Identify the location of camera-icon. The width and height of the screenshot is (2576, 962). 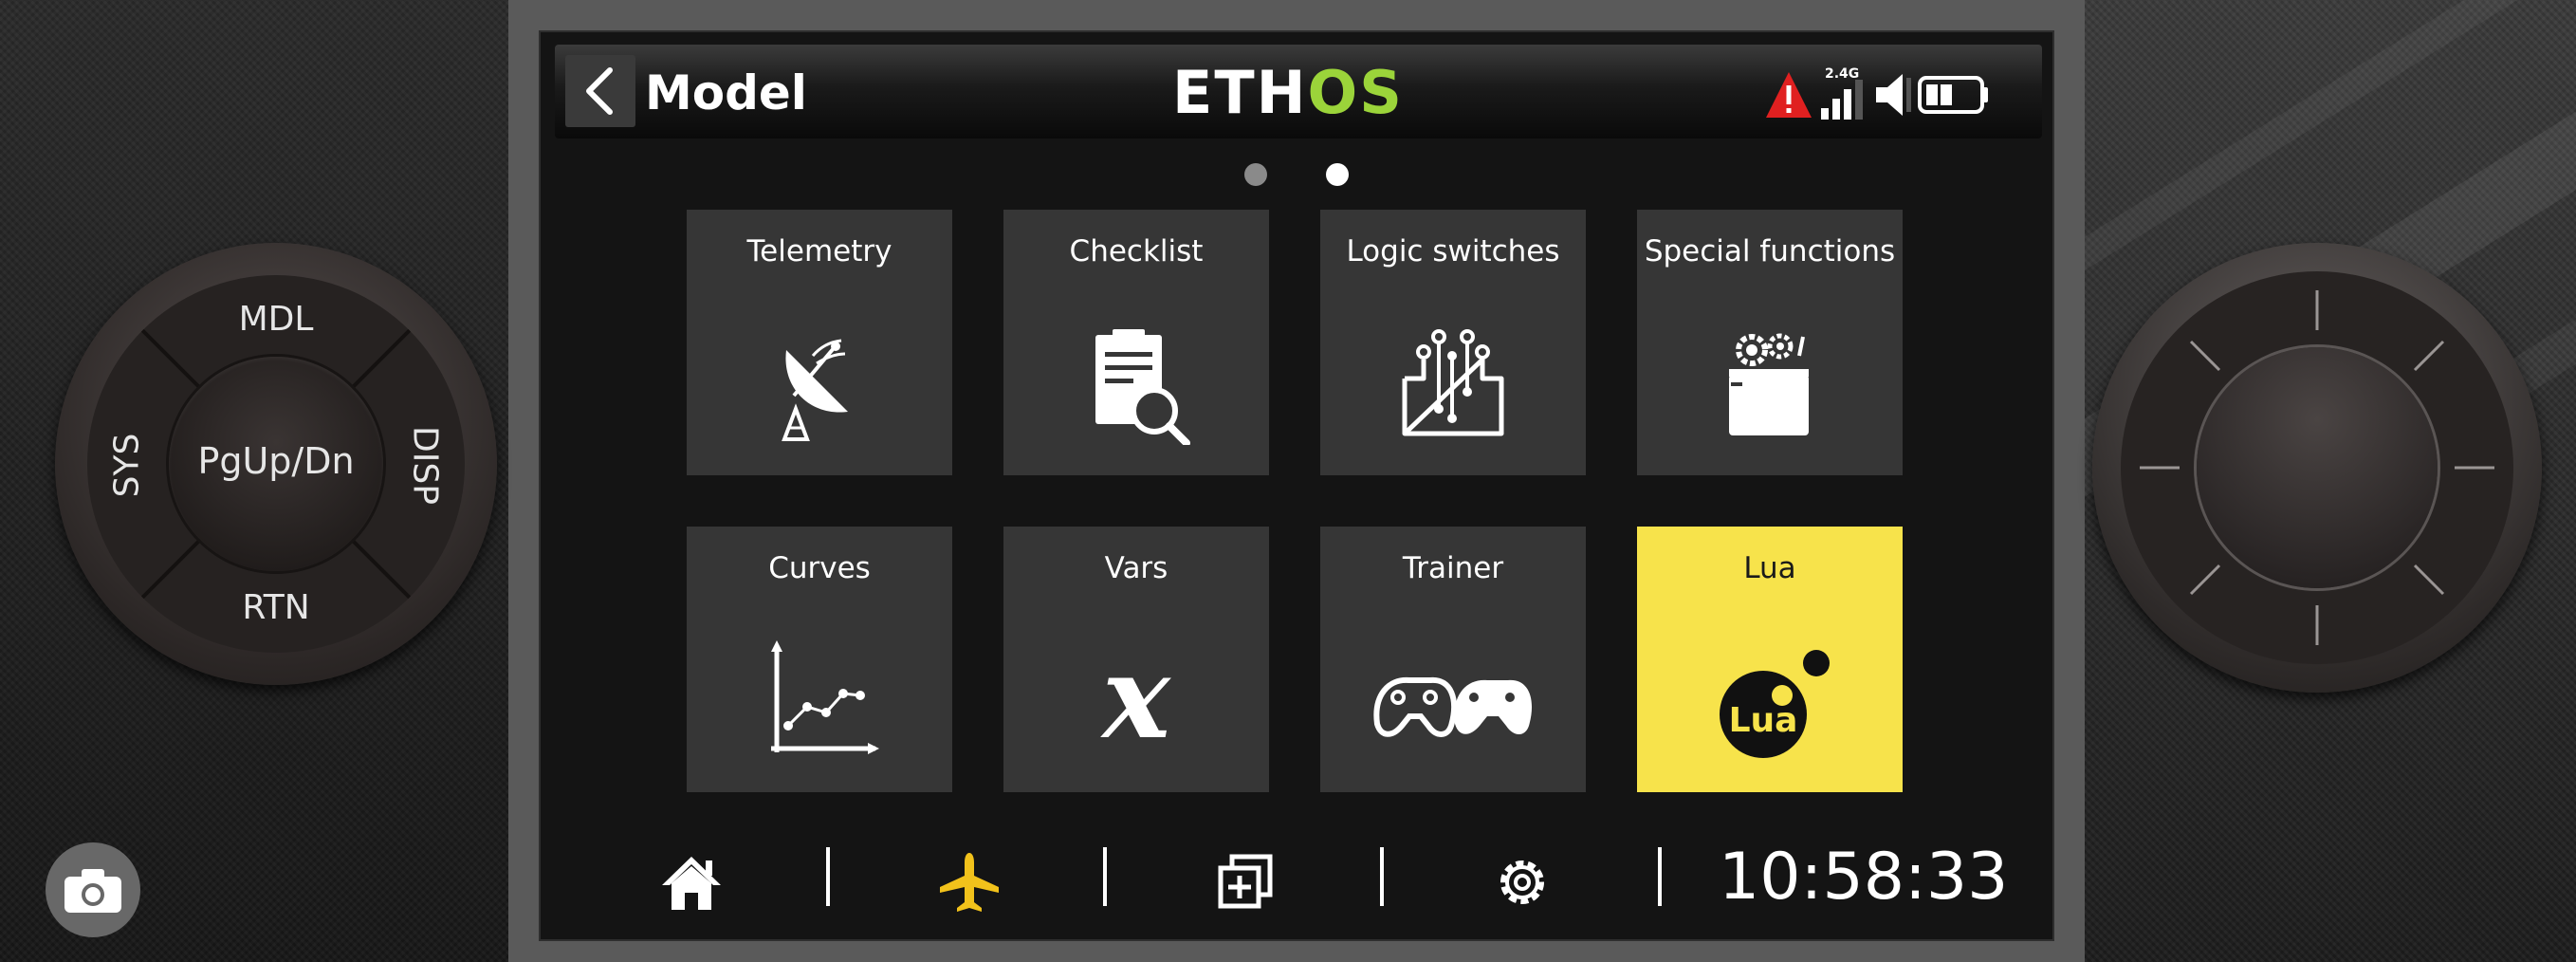
(92, 891).